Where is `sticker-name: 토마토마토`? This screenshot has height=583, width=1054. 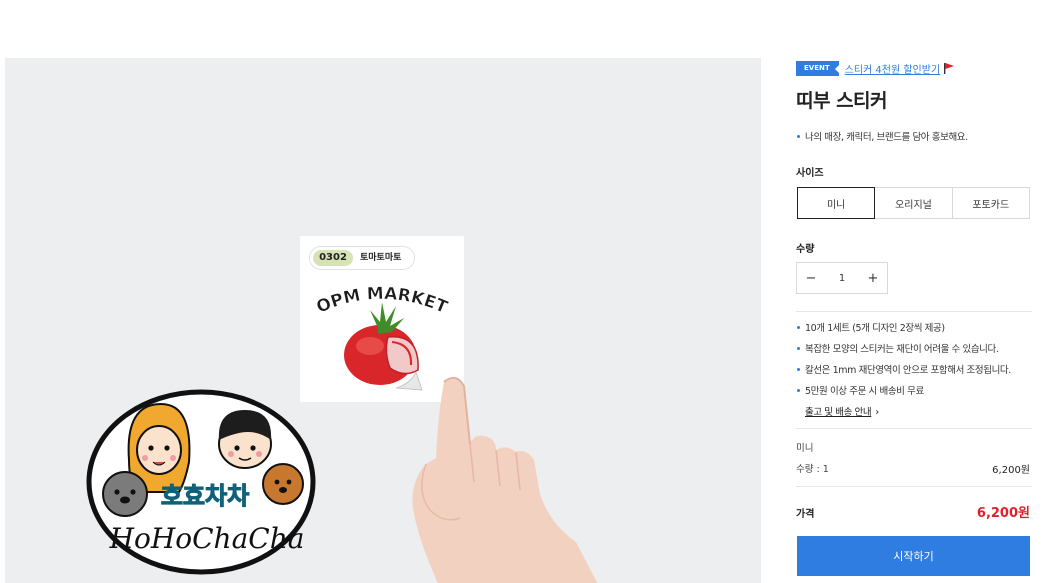 sticker-name: 토마토마토 is located at coordinates (381, 258).